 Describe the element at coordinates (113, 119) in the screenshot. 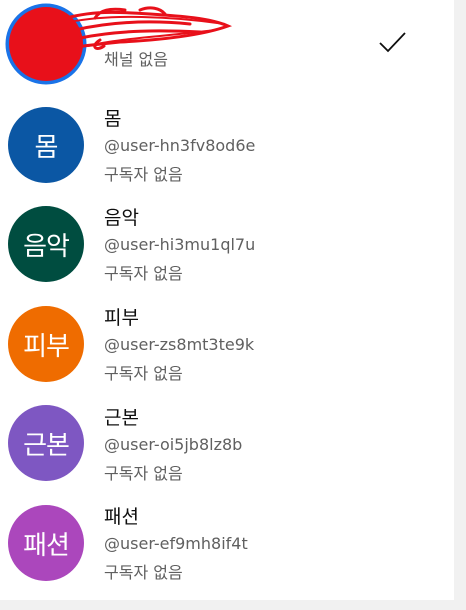

I see `account-name: 몸` at that location.